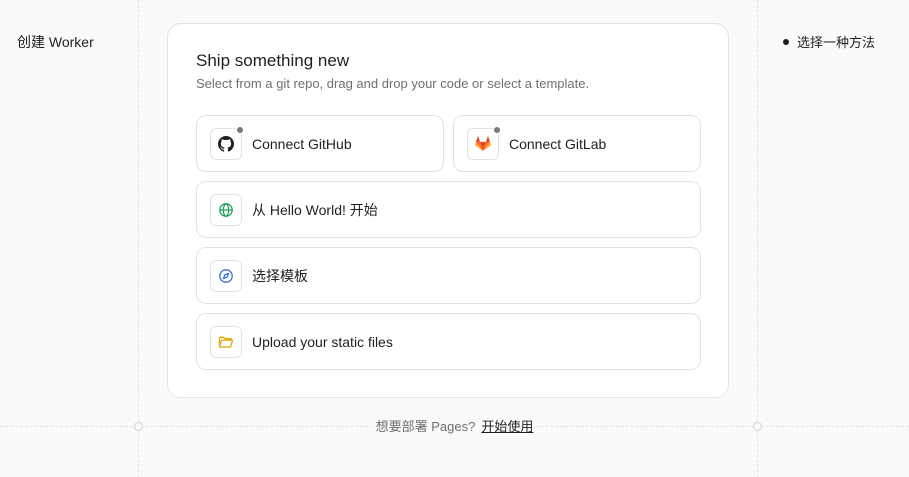  Describe the element at coordinates (55, 42) in the screenshot. I see `page-title: 创建 Worker` at that location.